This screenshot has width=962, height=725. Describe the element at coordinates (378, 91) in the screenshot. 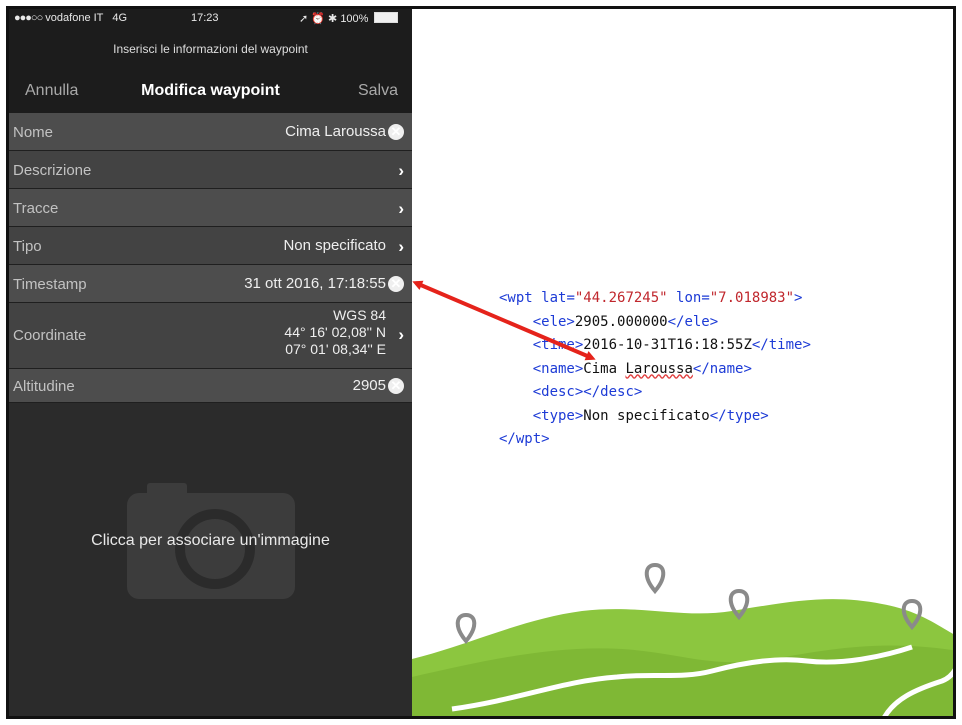

I see `save-button: Salva` at that location.